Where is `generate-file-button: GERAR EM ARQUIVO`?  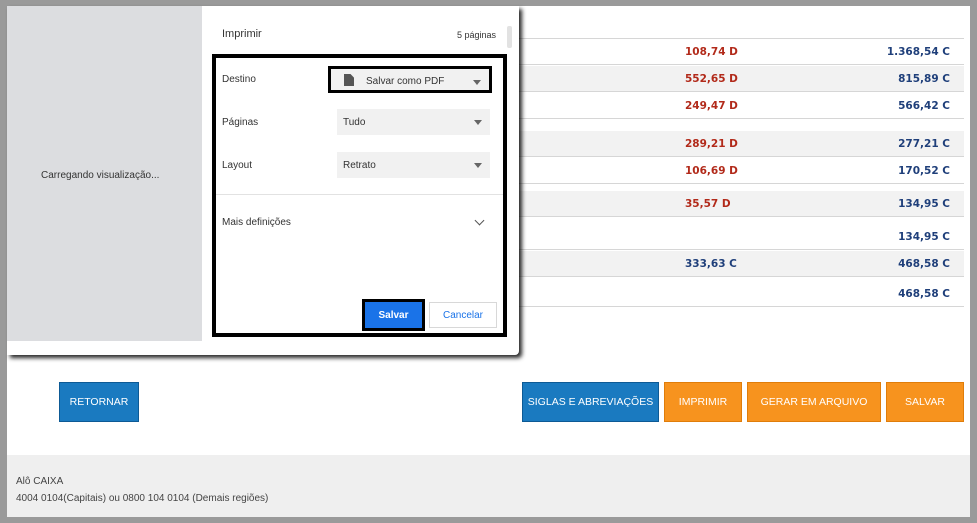 generate-file-button: GERAR EM ARQUIVO is located at coordinates (814, 402).